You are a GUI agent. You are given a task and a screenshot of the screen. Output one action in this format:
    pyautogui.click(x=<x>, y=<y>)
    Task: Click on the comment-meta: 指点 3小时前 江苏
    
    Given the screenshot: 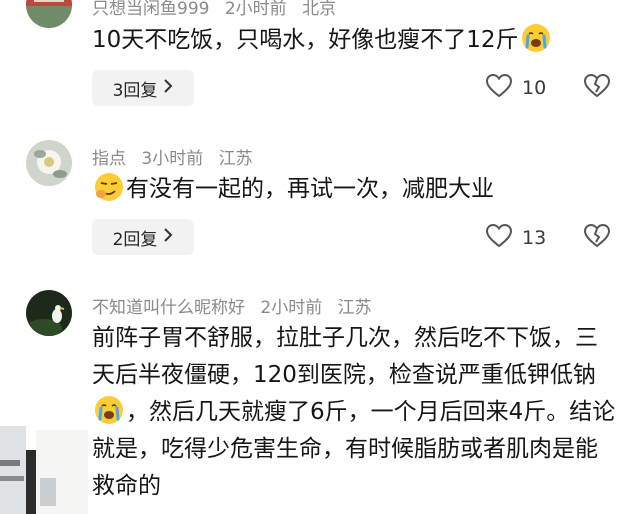 What is the action you would take?
    pyautogui.click(x=177, y=156)
    